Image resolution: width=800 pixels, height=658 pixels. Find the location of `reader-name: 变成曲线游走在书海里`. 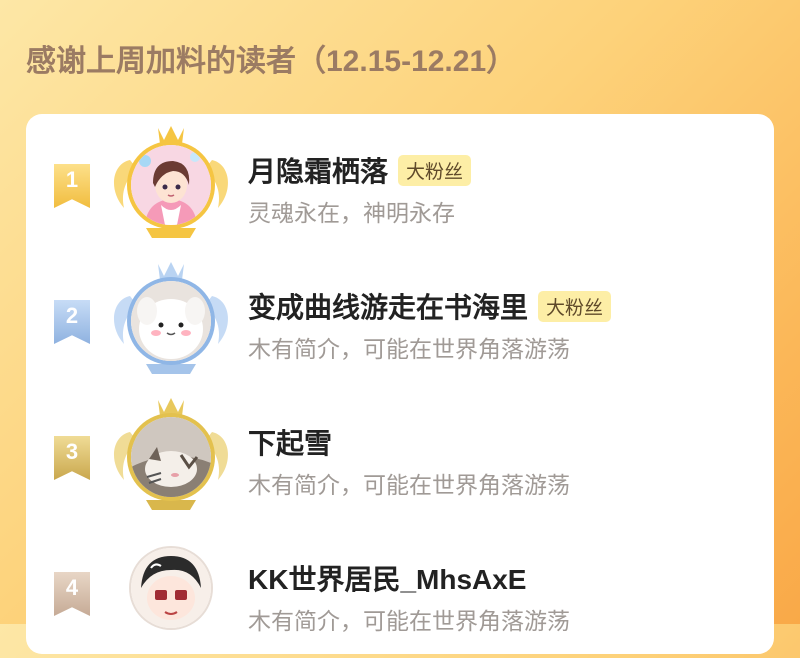

reader-name: 变成曲线游走在书海里 is located at coordinates (388, 306).